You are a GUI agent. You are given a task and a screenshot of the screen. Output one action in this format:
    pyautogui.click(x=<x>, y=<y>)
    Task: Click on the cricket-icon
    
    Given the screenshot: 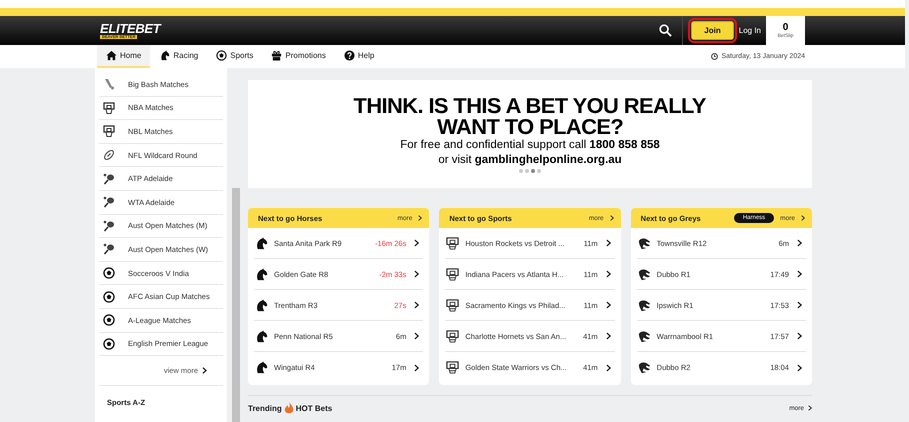 What is the action you would take?
    pyautogui.click(x=109, y=84)
    